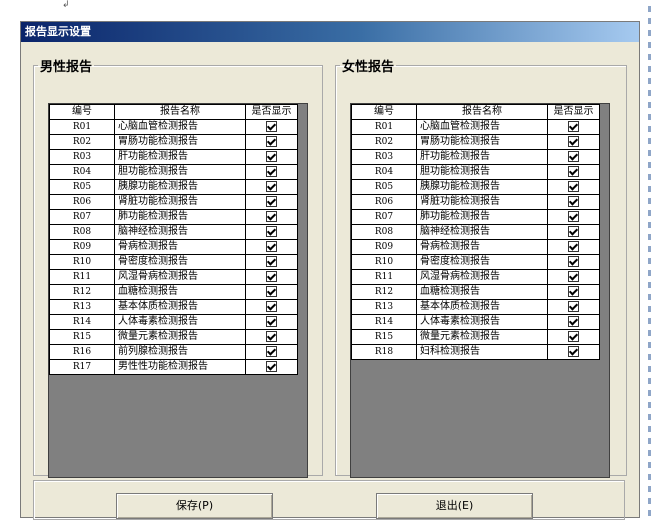  Describe the element at coordinates (384, 172) in the screenshot. I see `report-id-cell: R04` at that location.